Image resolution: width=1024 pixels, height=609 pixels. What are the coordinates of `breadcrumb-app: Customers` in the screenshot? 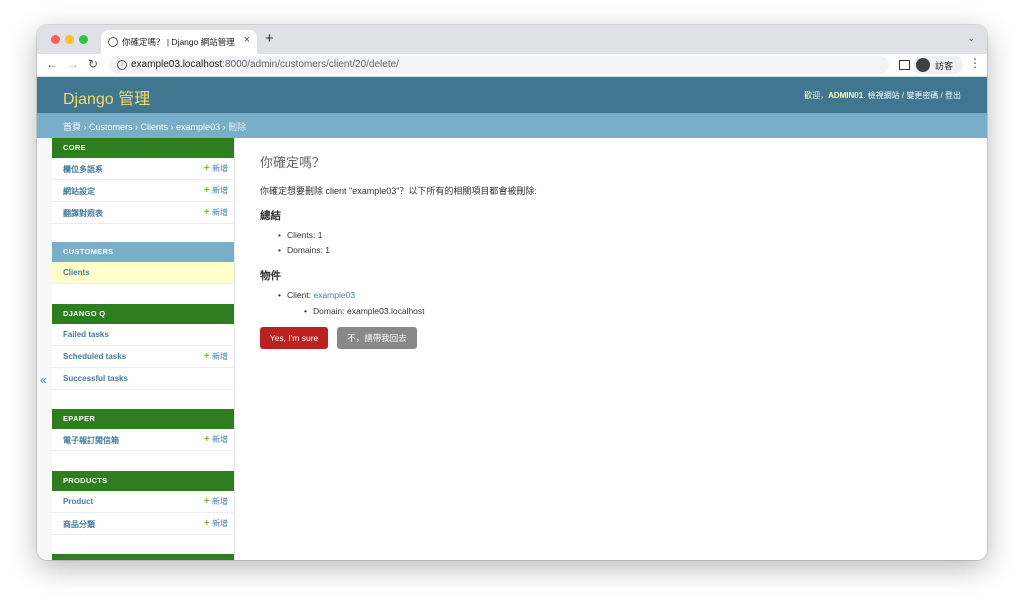 It's located at (111, 127).